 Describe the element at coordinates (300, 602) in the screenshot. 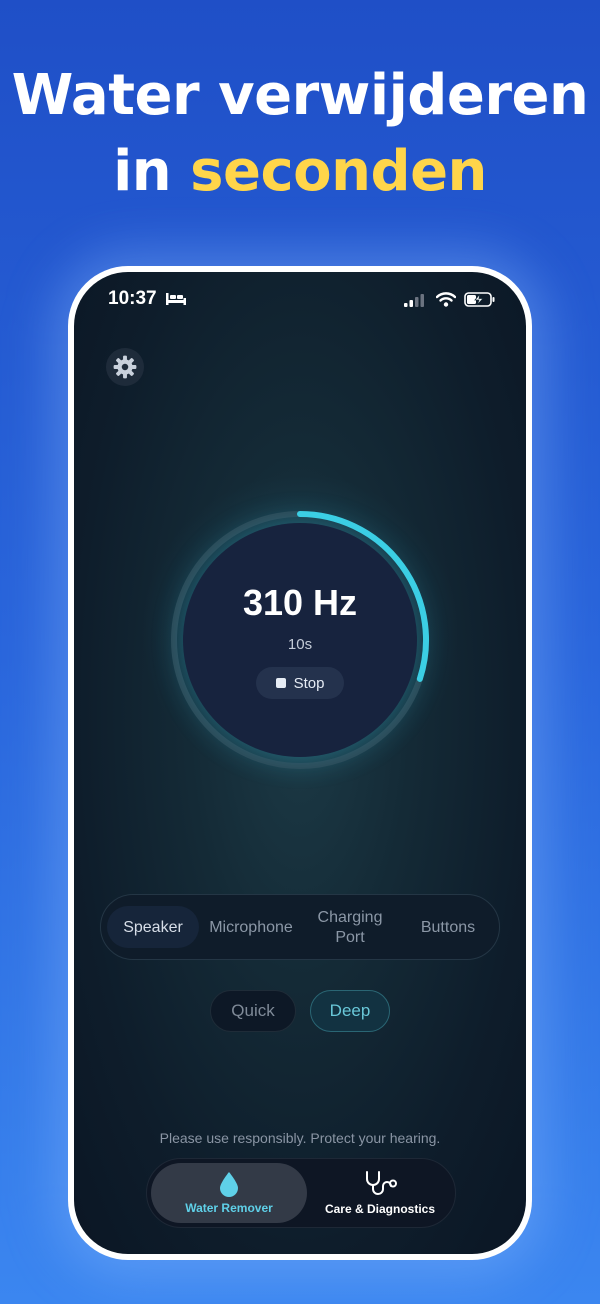

I see `frequency-readout: 310 Hz` at that location.